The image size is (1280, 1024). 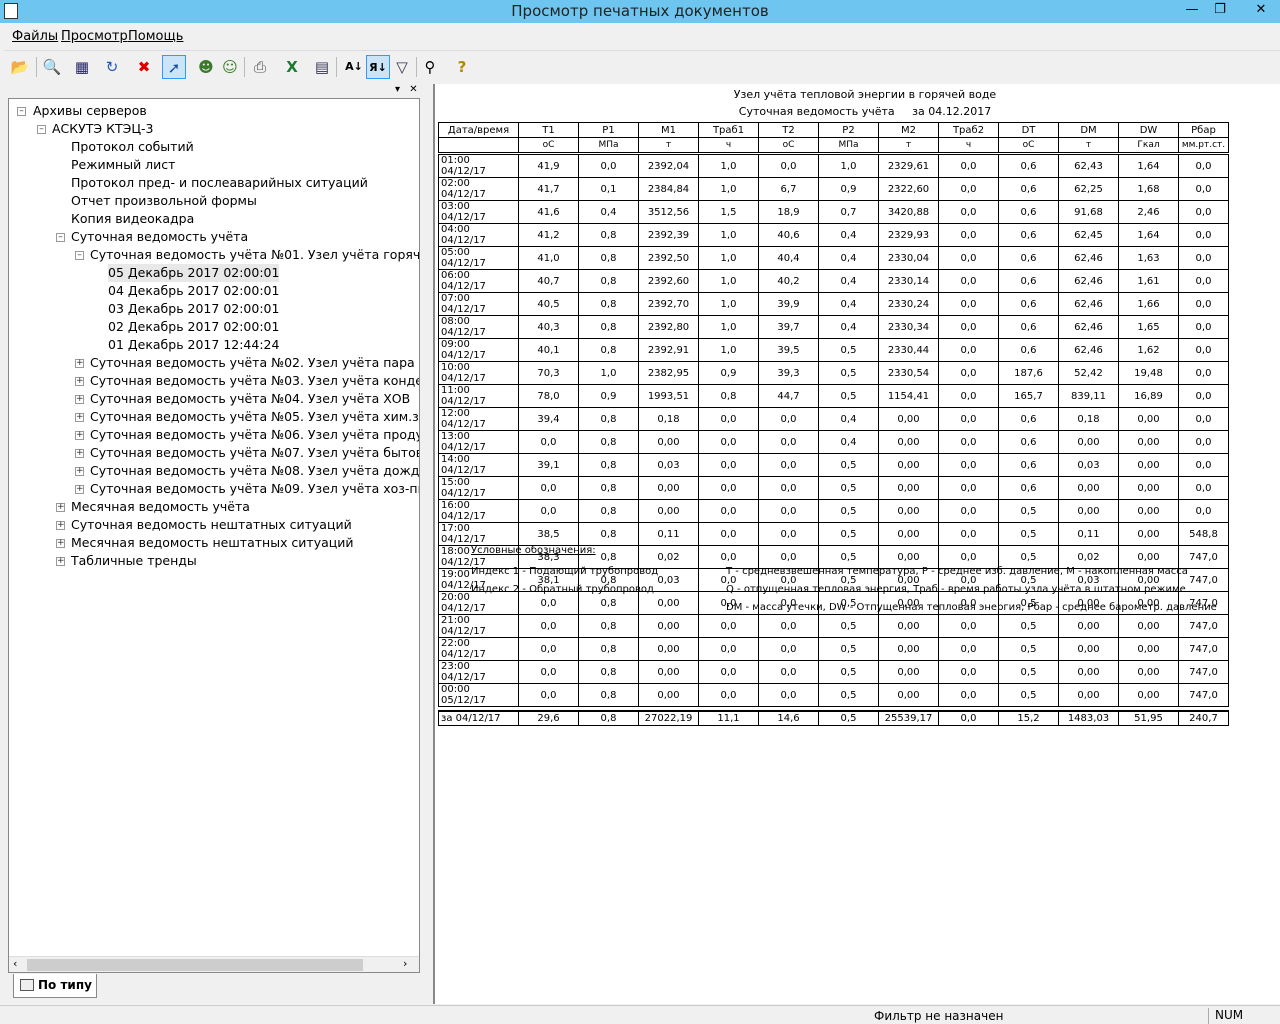 I want to click on pane-controls: ▾ ✕, so click(x=409, y=90).